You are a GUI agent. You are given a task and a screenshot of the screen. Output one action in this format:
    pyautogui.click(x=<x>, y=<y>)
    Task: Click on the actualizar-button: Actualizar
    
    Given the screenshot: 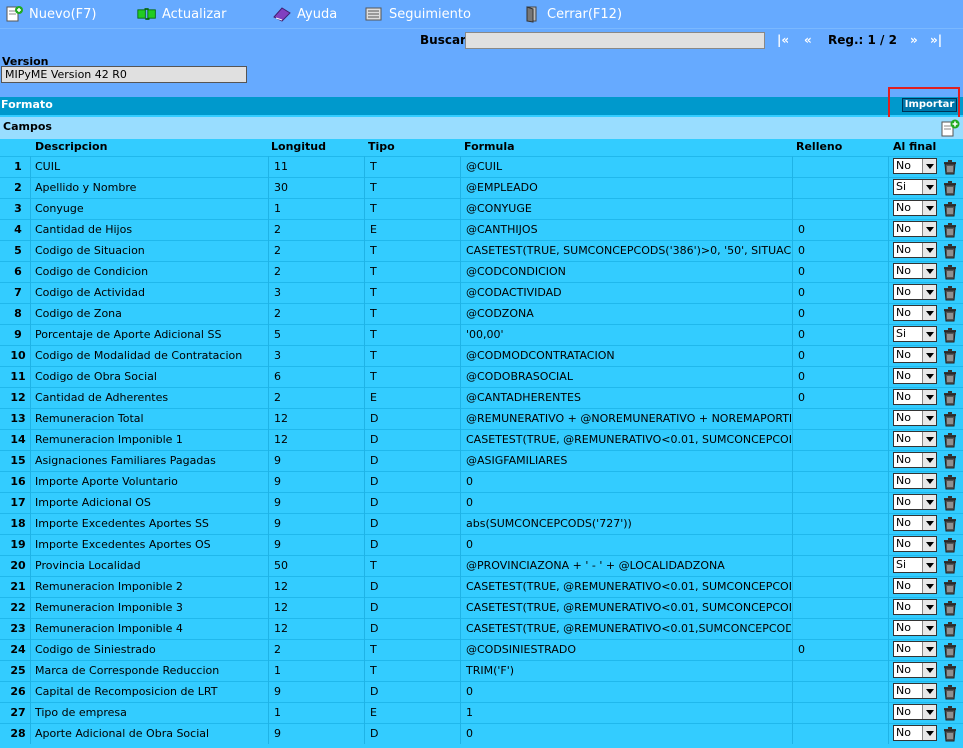 What is the action you would take?
    pyautogui.click(x=181, y=14)
    